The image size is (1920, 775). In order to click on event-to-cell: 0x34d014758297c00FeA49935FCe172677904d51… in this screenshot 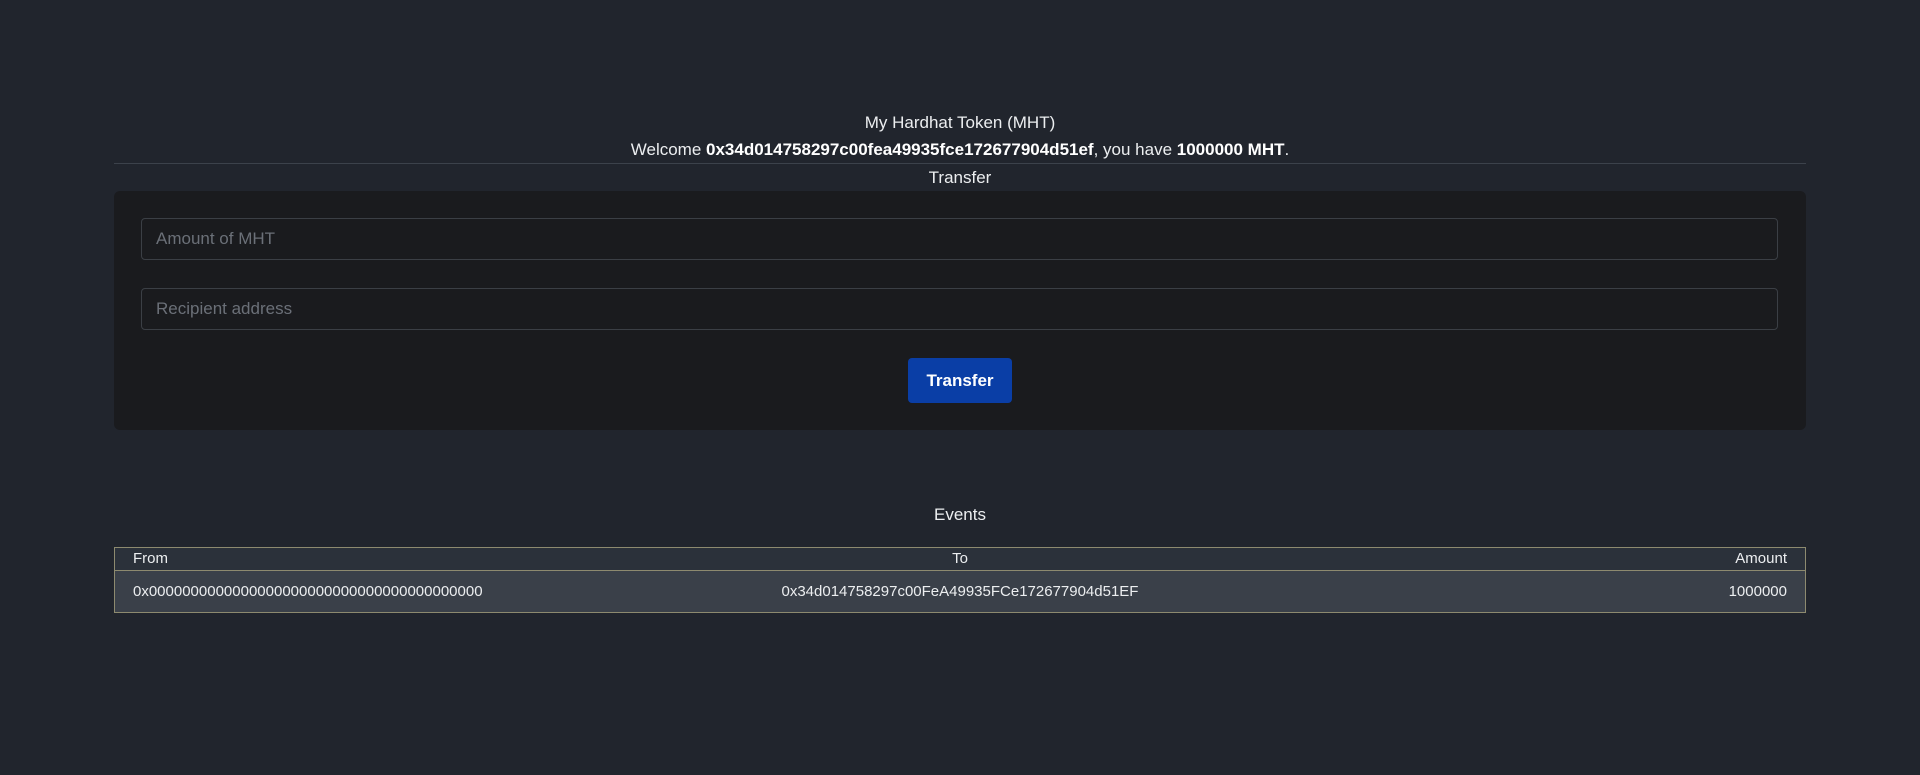, I will do `click(960, 591)`.